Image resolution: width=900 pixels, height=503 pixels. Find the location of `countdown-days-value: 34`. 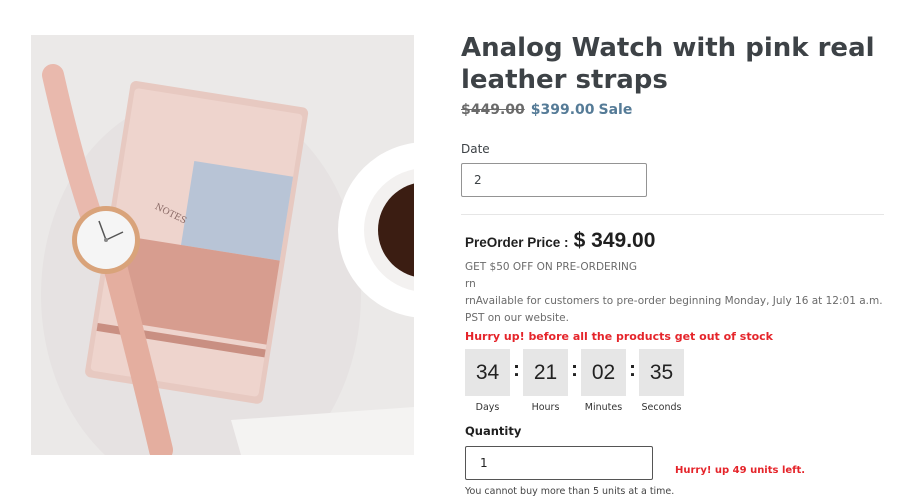

countdown-days-value: 34 is located at coordinates (487, 372).